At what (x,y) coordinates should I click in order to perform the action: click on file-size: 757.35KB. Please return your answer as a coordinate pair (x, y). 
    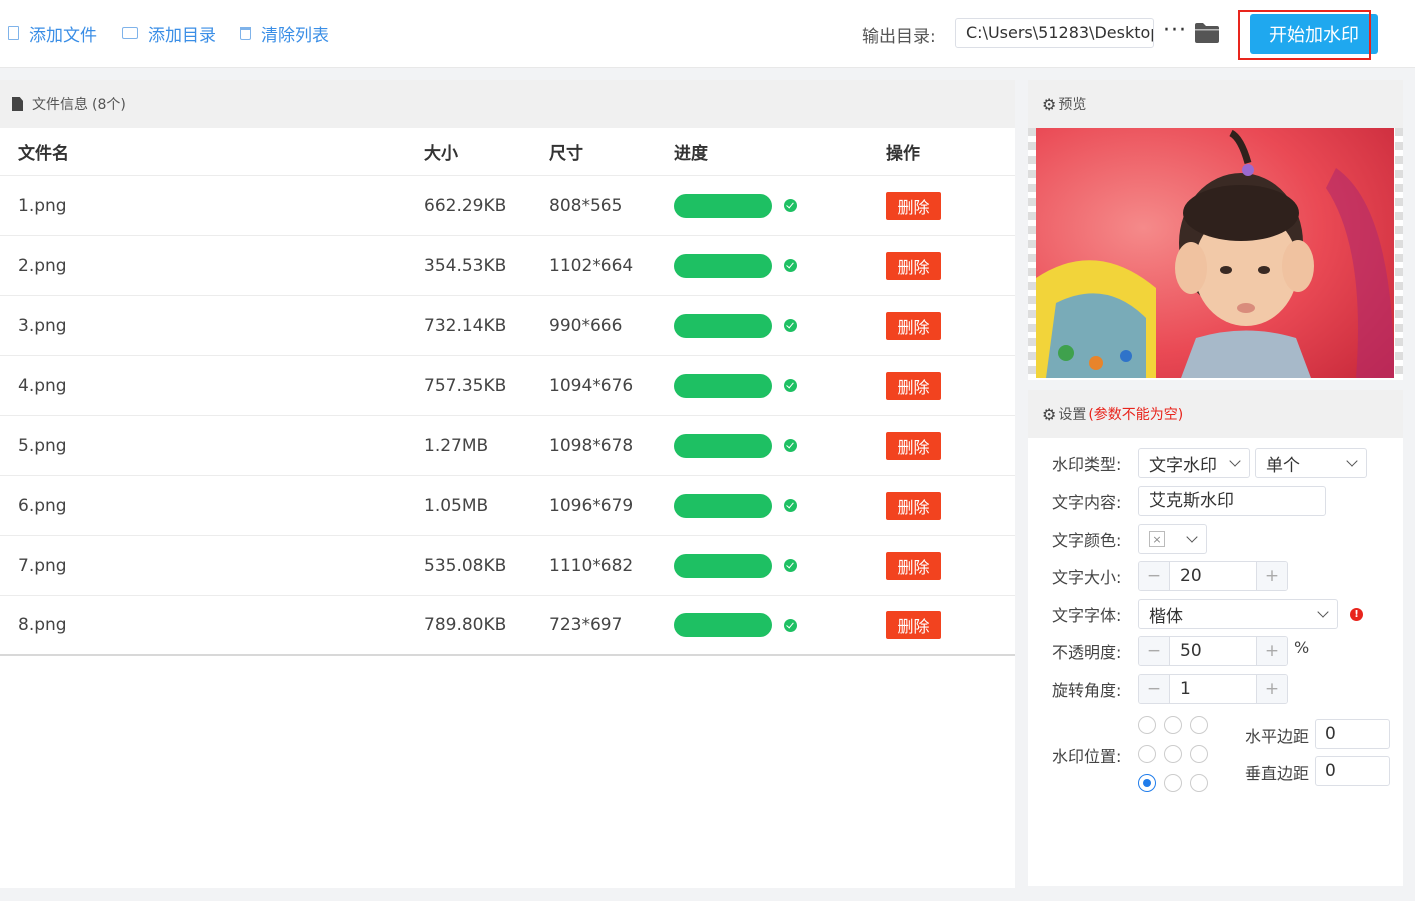
    Looking at the image, I should click on (465, 385).